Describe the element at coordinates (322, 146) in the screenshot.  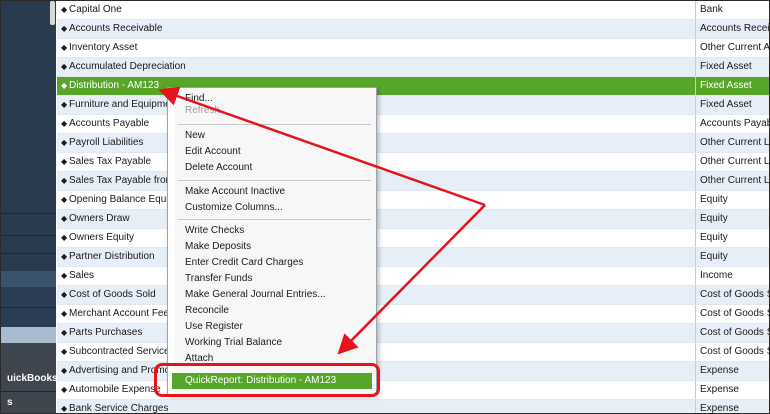
I see `arrow-to-account-row` at that location.